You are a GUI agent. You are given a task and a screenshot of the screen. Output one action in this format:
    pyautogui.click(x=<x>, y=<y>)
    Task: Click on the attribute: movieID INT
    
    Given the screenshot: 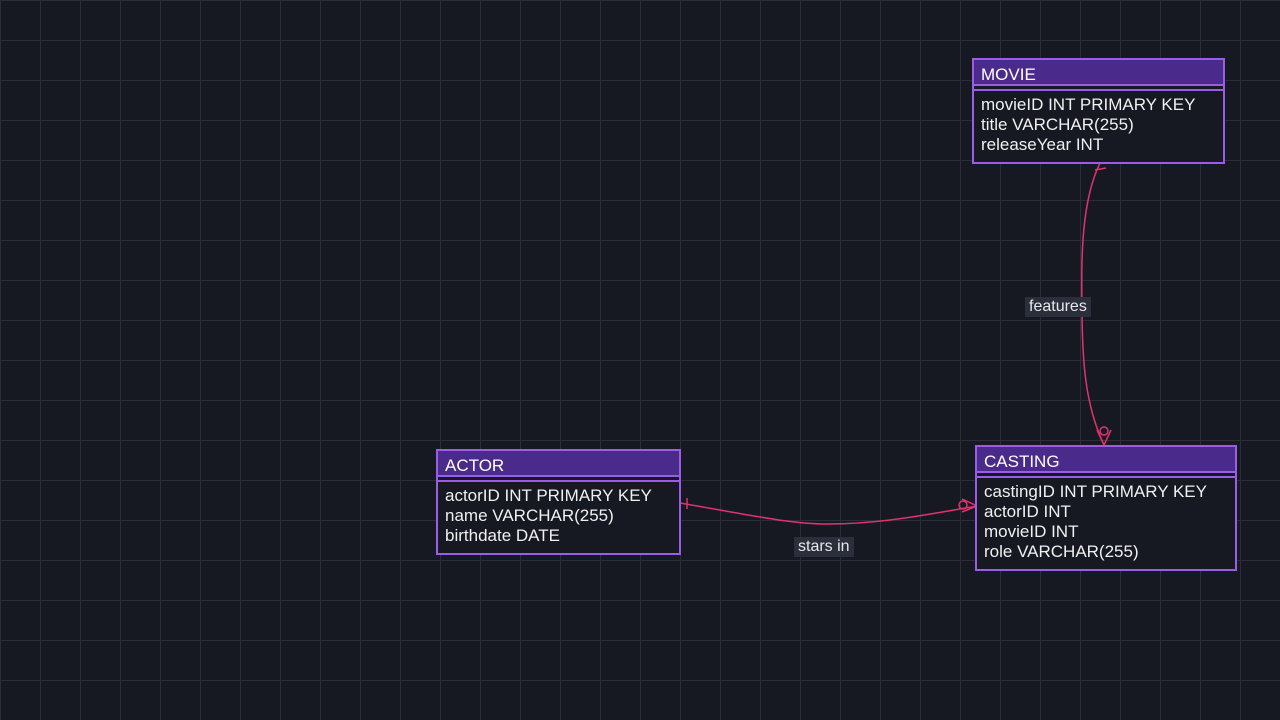 What is the action you would take?
    pyautogui.click(x=1031, y=531)
    